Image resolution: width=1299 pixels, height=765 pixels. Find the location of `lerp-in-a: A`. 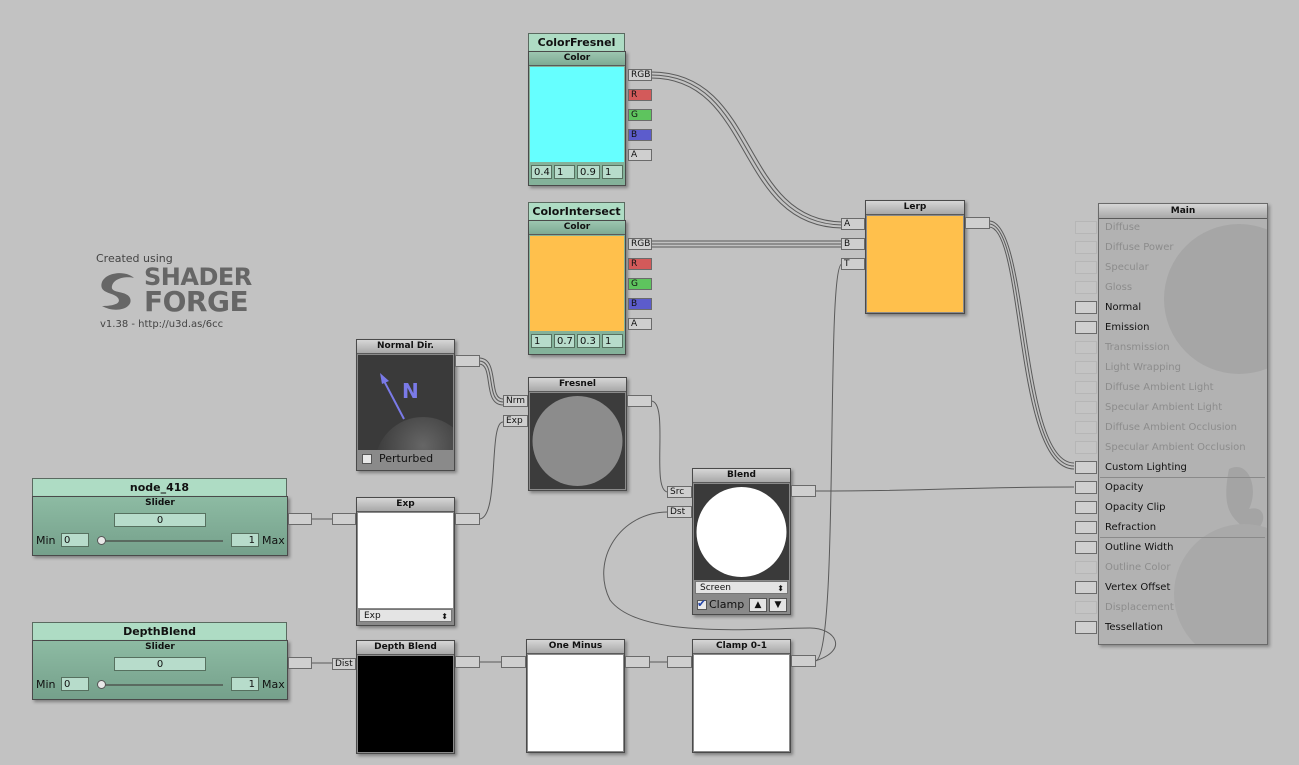

lerp-in-a: A is located at coordinates (853, 224).